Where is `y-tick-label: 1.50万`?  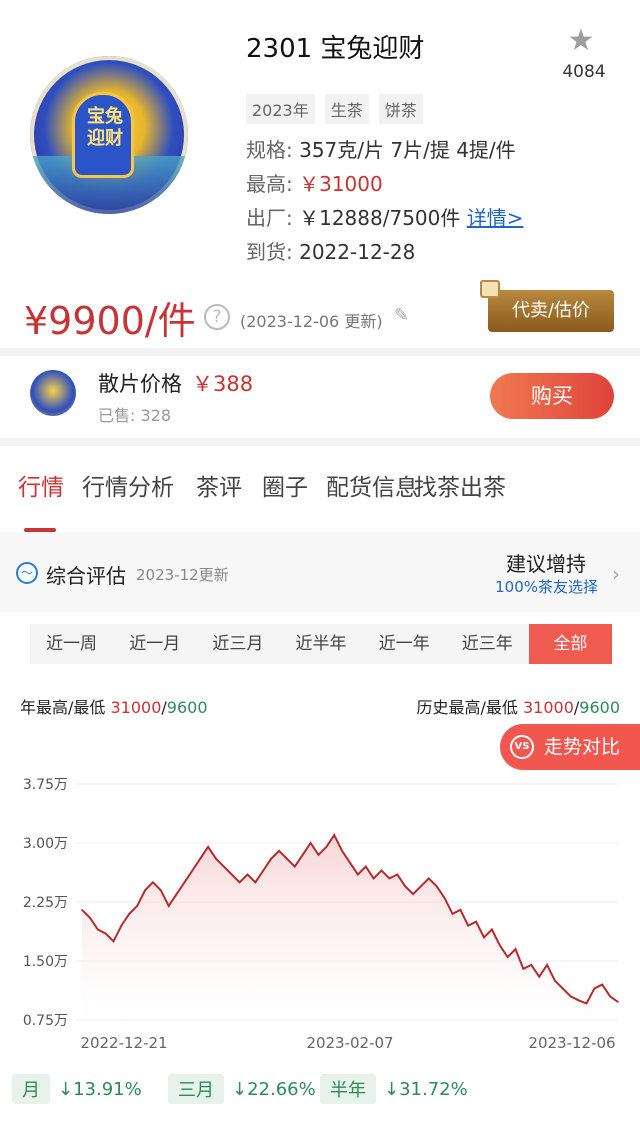 y-tick-label: 1.50万 is located at coordinates (45, 962).